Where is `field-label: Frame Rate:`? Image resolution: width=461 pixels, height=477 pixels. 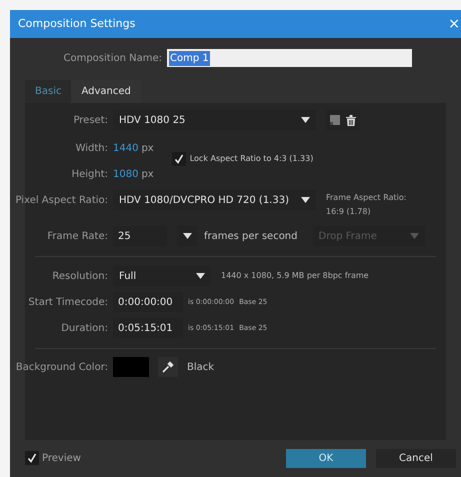 field-label: Frame Rate: is located at coordinates (77, 237).